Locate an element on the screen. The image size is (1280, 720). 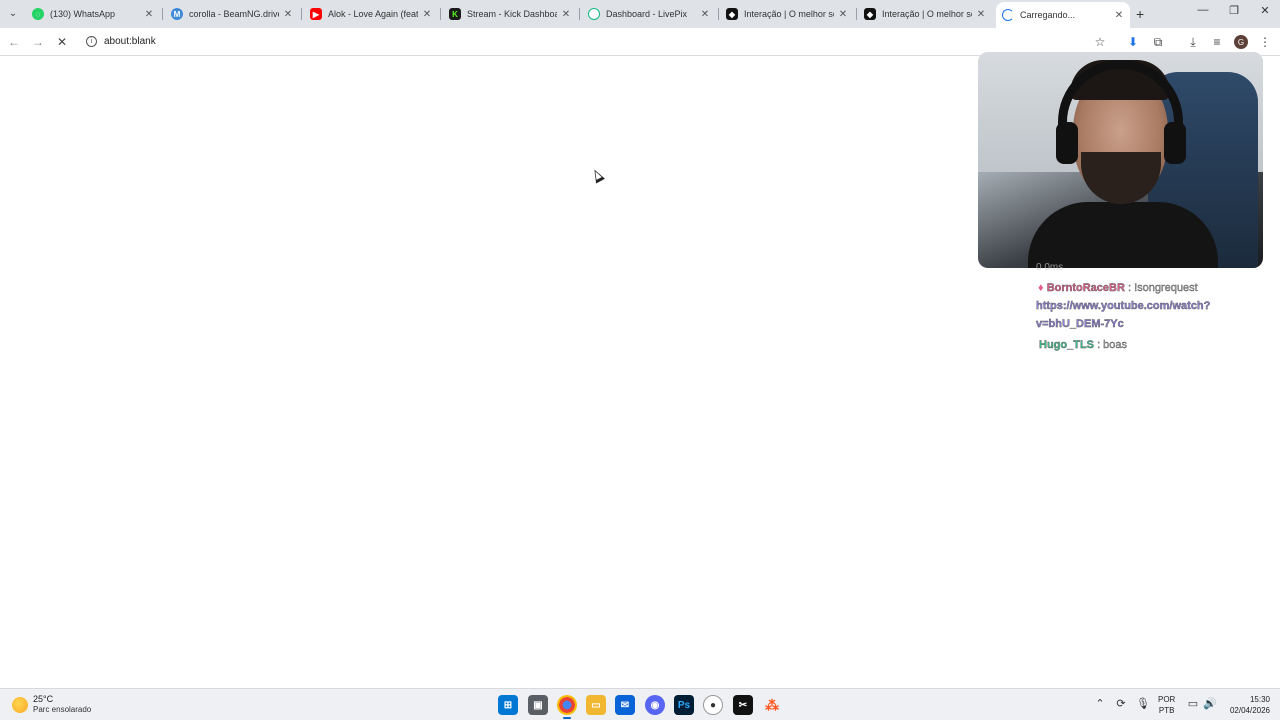
tab-search-icon: ⌄ is located at coordinates (13, 13).